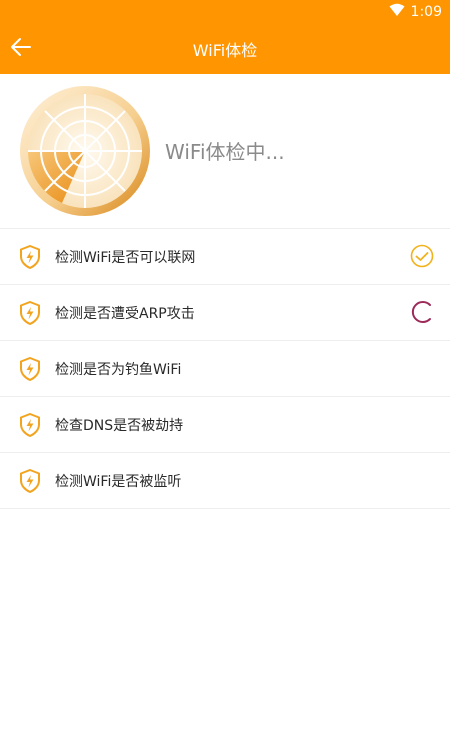 The width and height of the screenshot is (450, 750). Describe the element at coordinates (225, 12) in the screenshot. I see `status-bar: 1:09` at that location.